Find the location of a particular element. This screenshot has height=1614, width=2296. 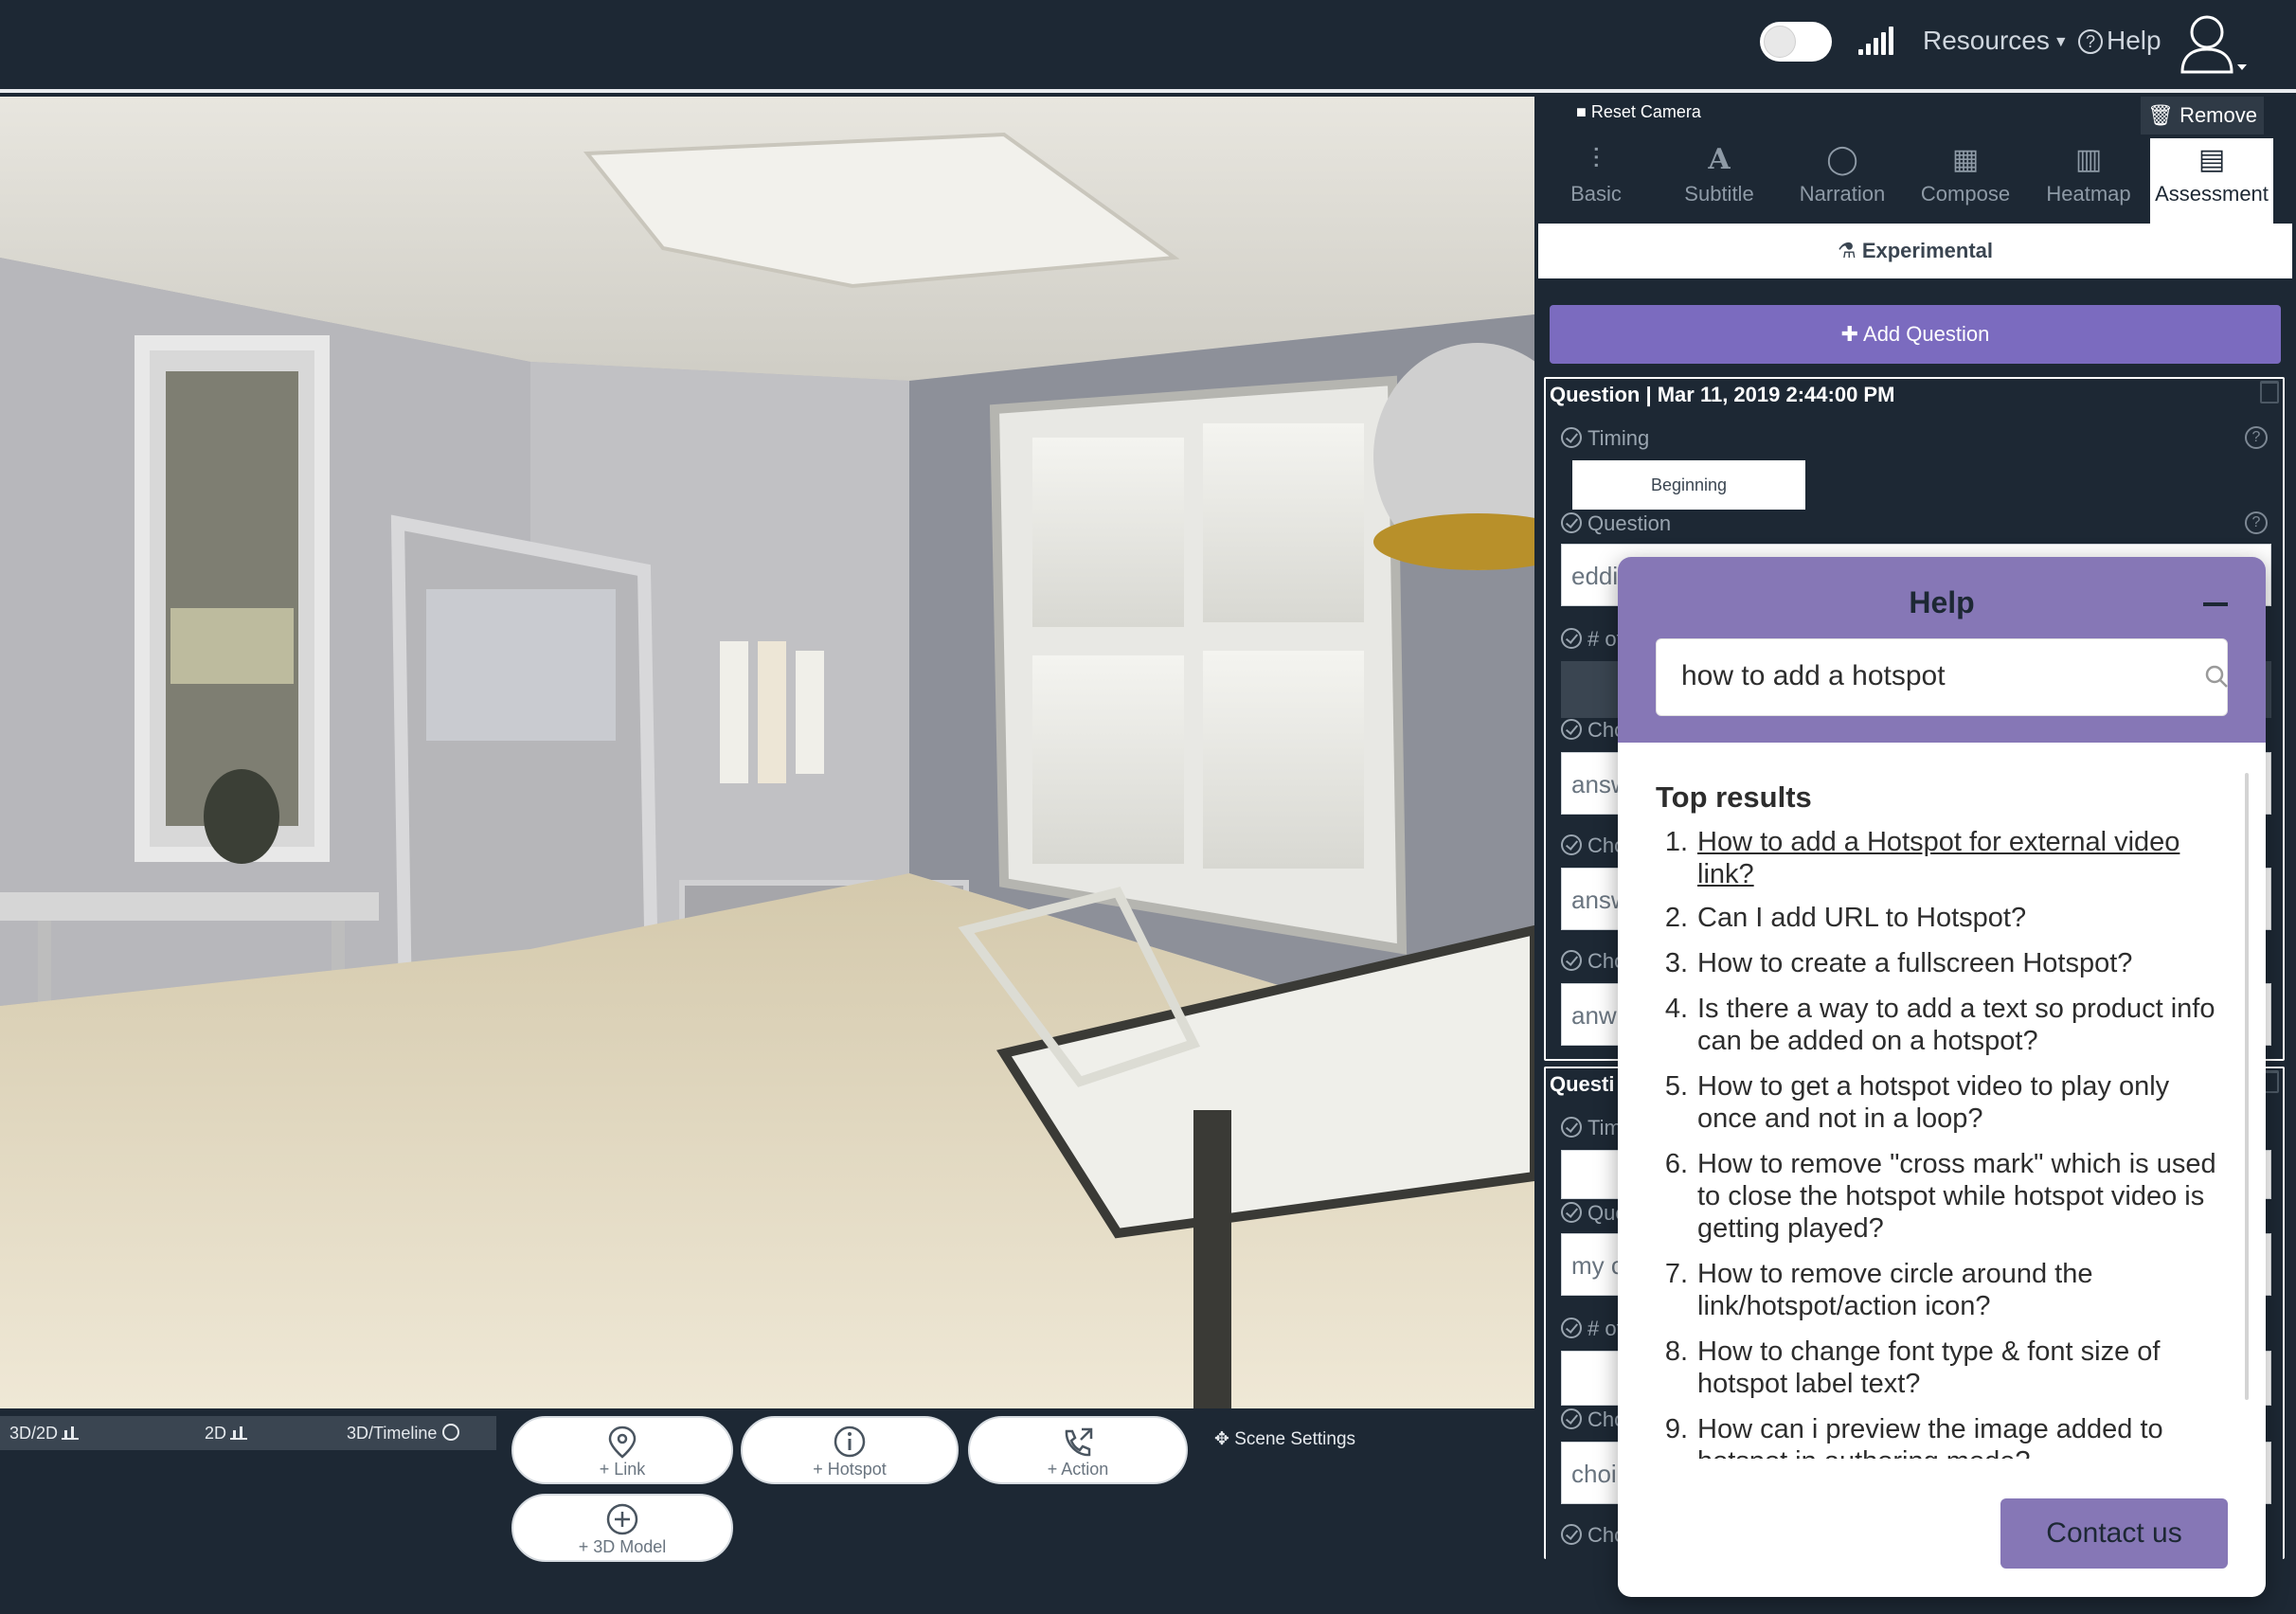

list-icon: ▤ is located at coordinates (2211, 159).